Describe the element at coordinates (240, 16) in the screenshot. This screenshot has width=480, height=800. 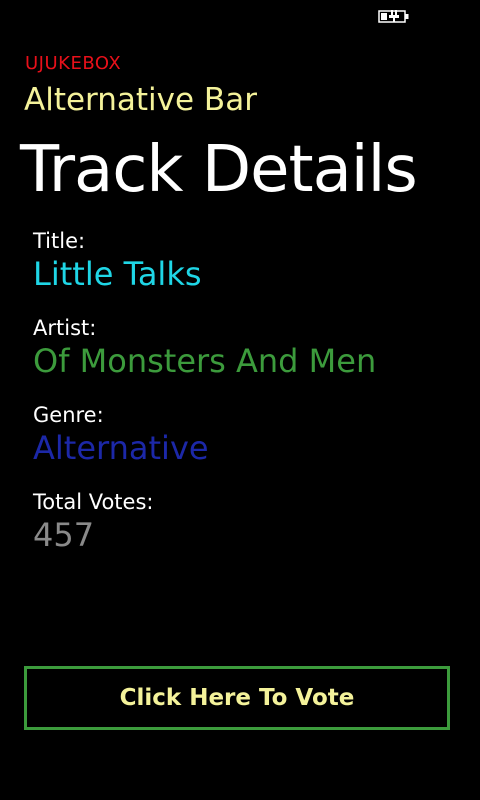
I see `status-bar` at that location.